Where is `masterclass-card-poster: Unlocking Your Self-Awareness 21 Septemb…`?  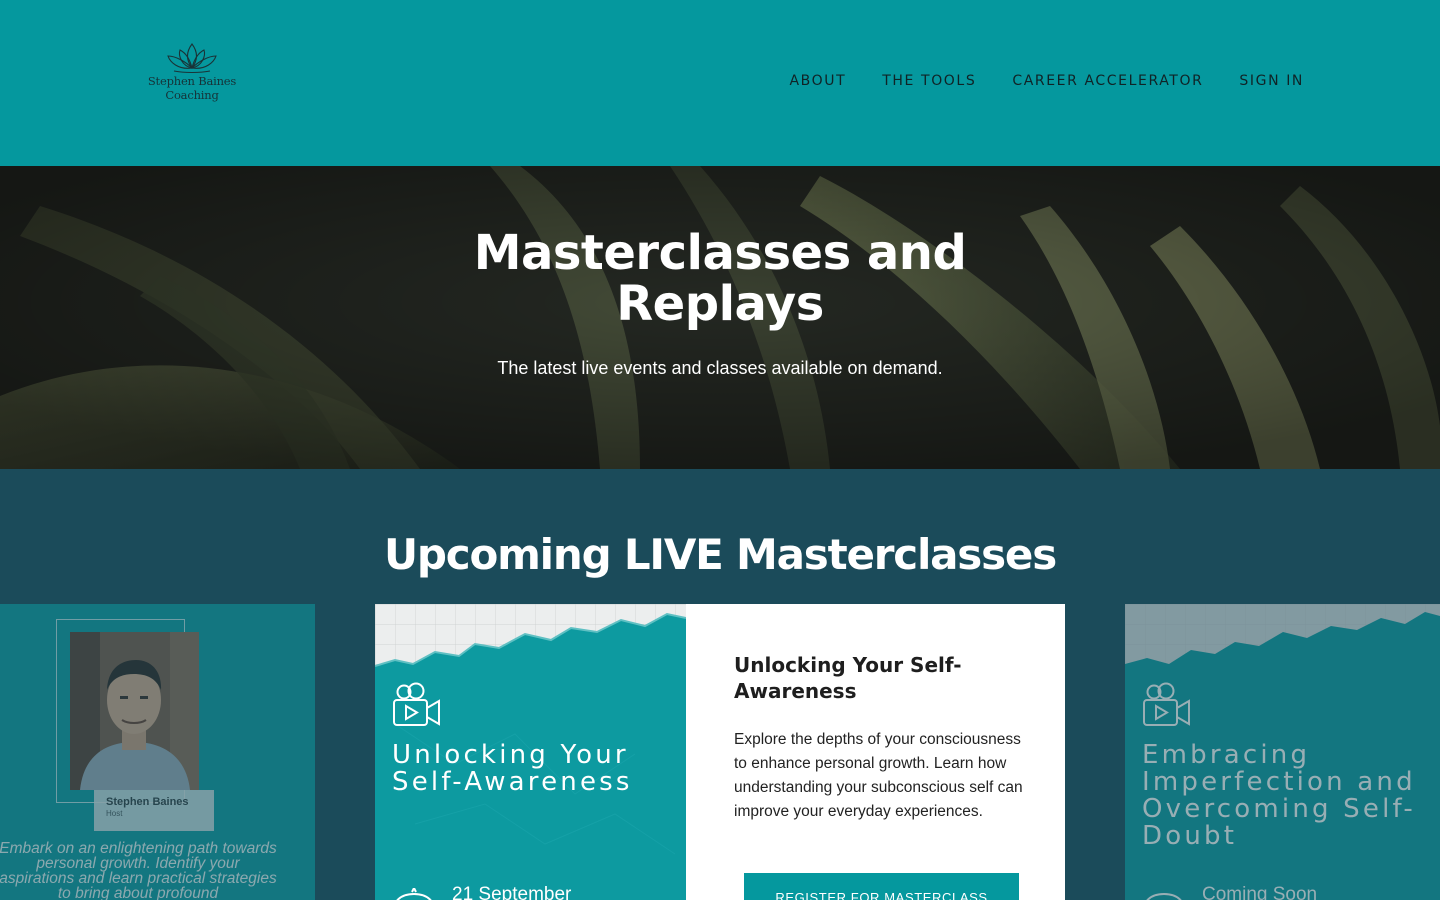 masterclass-card-poster: Unlocking Your Self-Awareness 21 Septemb… is located at coordinates (530, 752).